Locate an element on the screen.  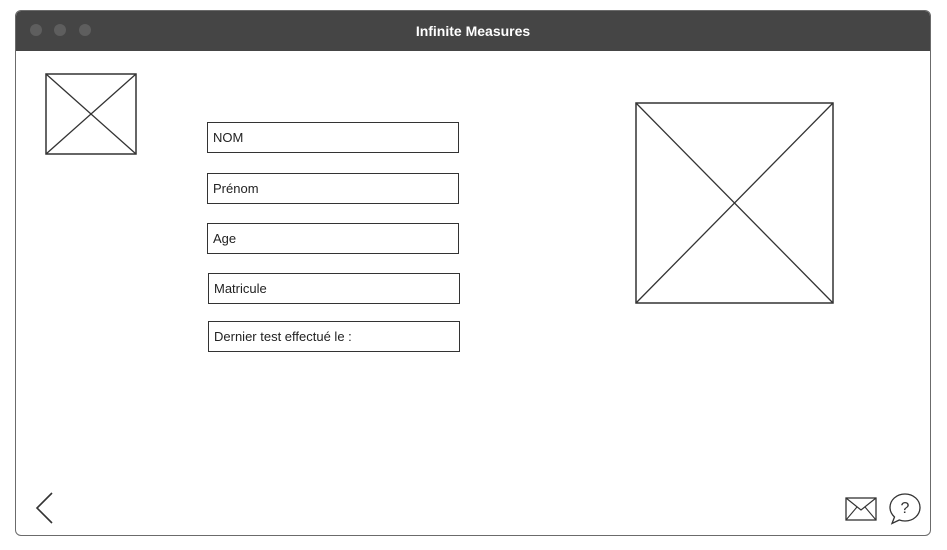
field-dernier-test: Dernier test effectué le : is located at coordinates (334, 336).